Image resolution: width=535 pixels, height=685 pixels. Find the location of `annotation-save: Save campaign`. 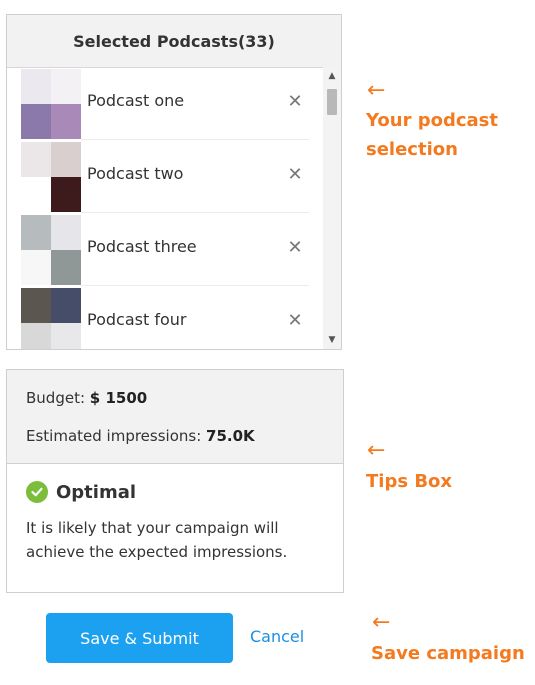

annotation-save: Save campaign is located at coordinates (448, 653).